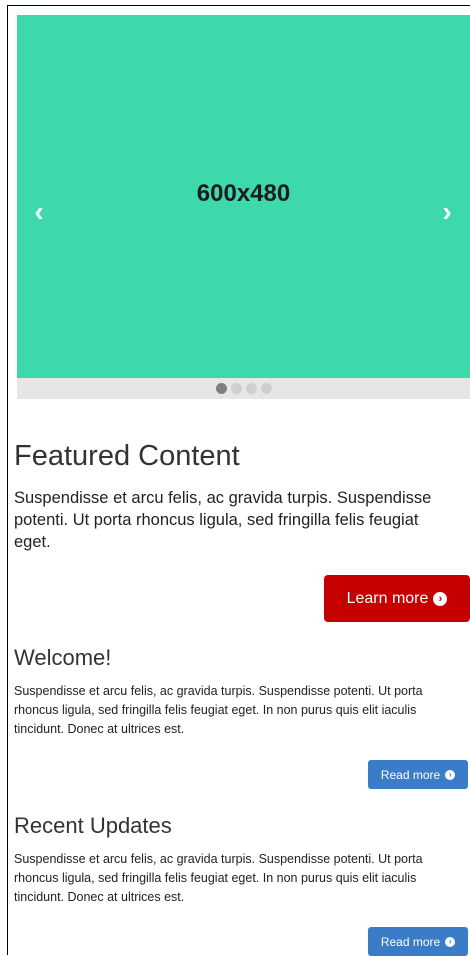  Describe the element at coordinates (127, 456) in the screenshot. I see `featured-title: Featured Content` at that location.